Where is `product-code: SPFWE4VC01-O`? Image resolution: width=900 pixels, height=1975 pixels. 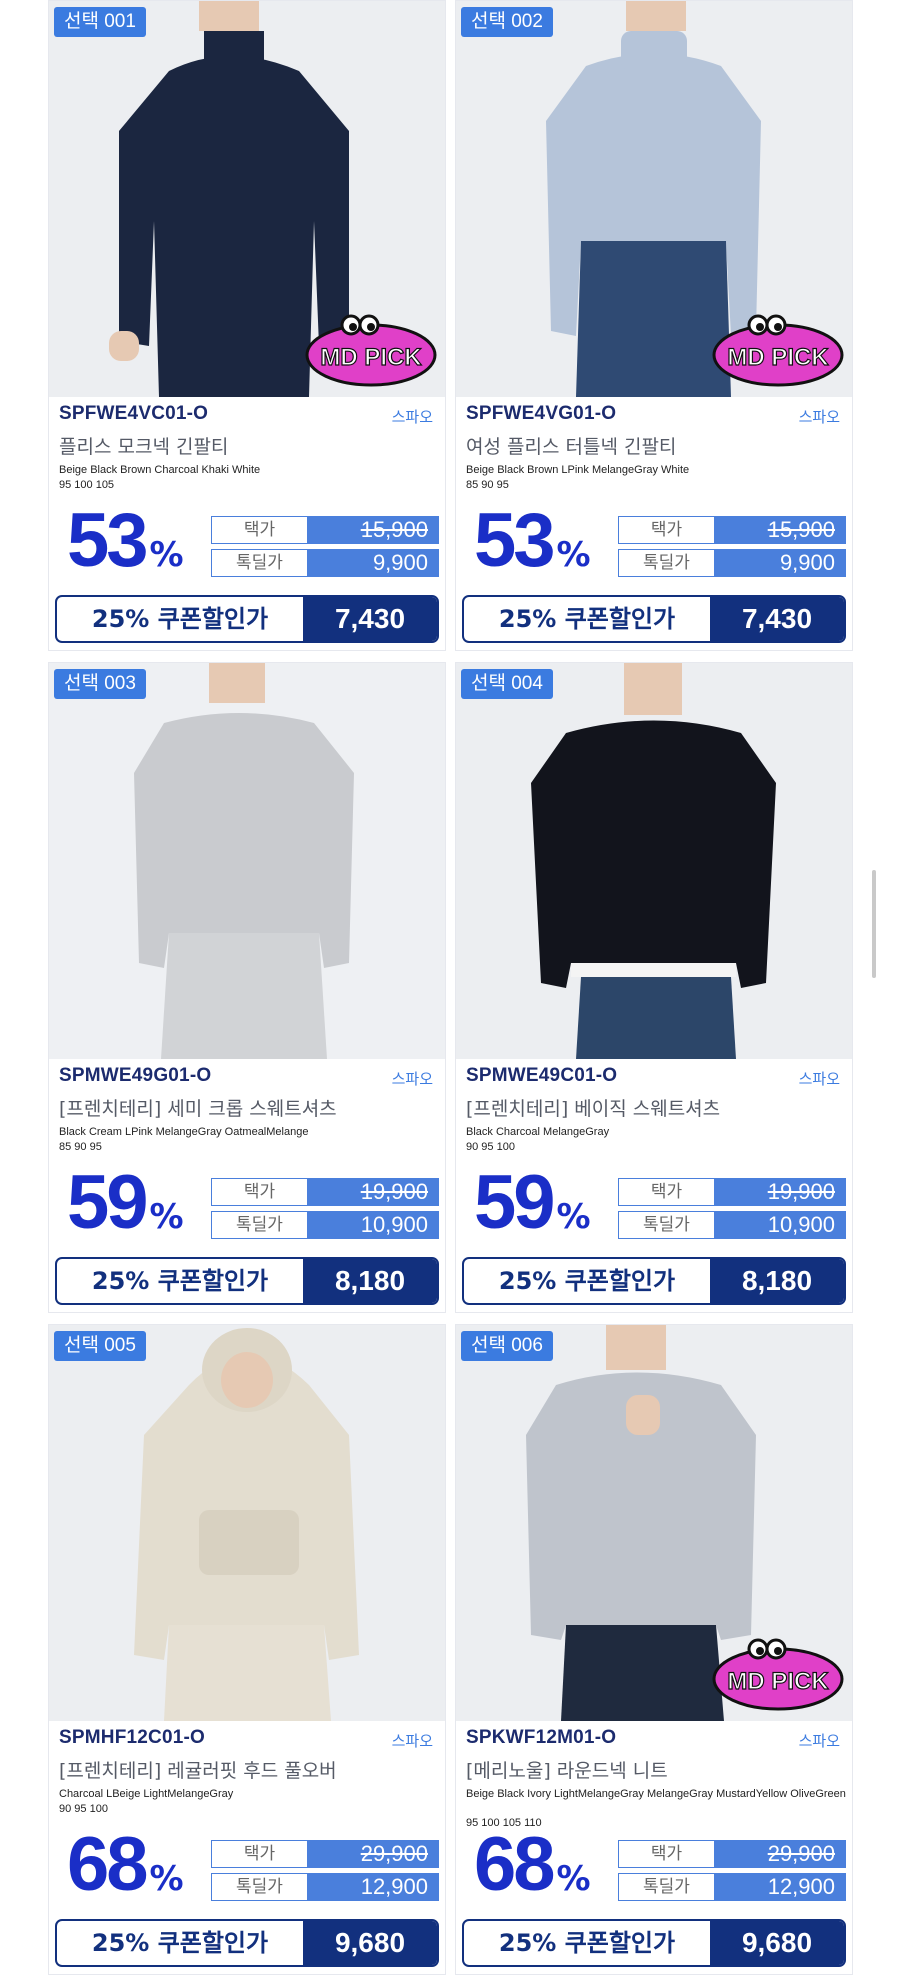
product-code: SPFWE4VC01-O is located at coordinates (134, 413).